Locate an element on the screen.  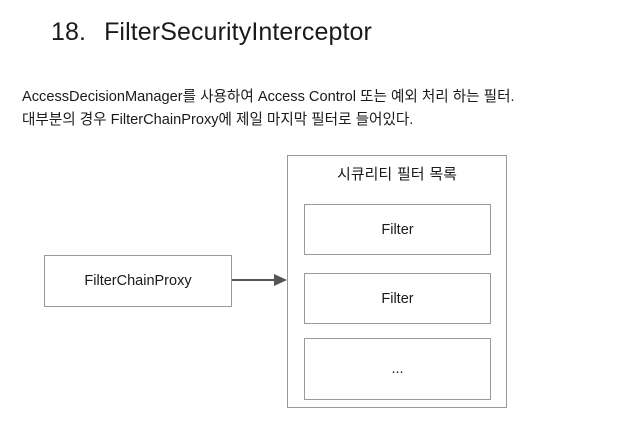
filter-chain-proxy-box: FilterChainProxy is located at coordinates (138, 281).